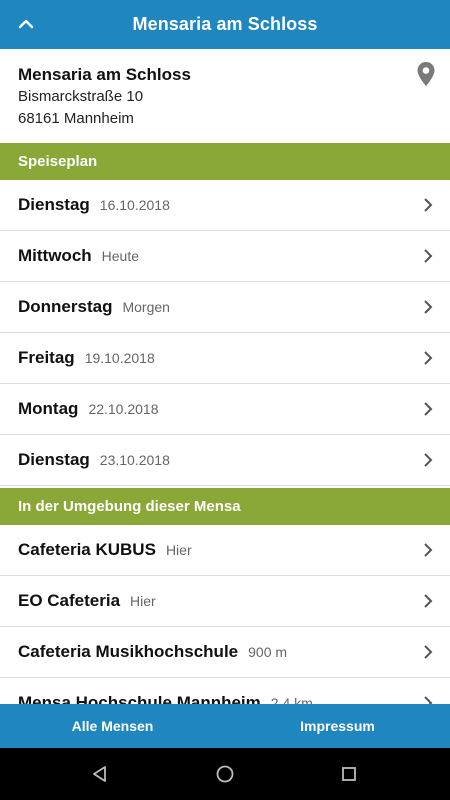  Describe the element at coordinates (225, 601) in the screenshot. I see `nearby-row: EO Cafeteria Hier` at that location.